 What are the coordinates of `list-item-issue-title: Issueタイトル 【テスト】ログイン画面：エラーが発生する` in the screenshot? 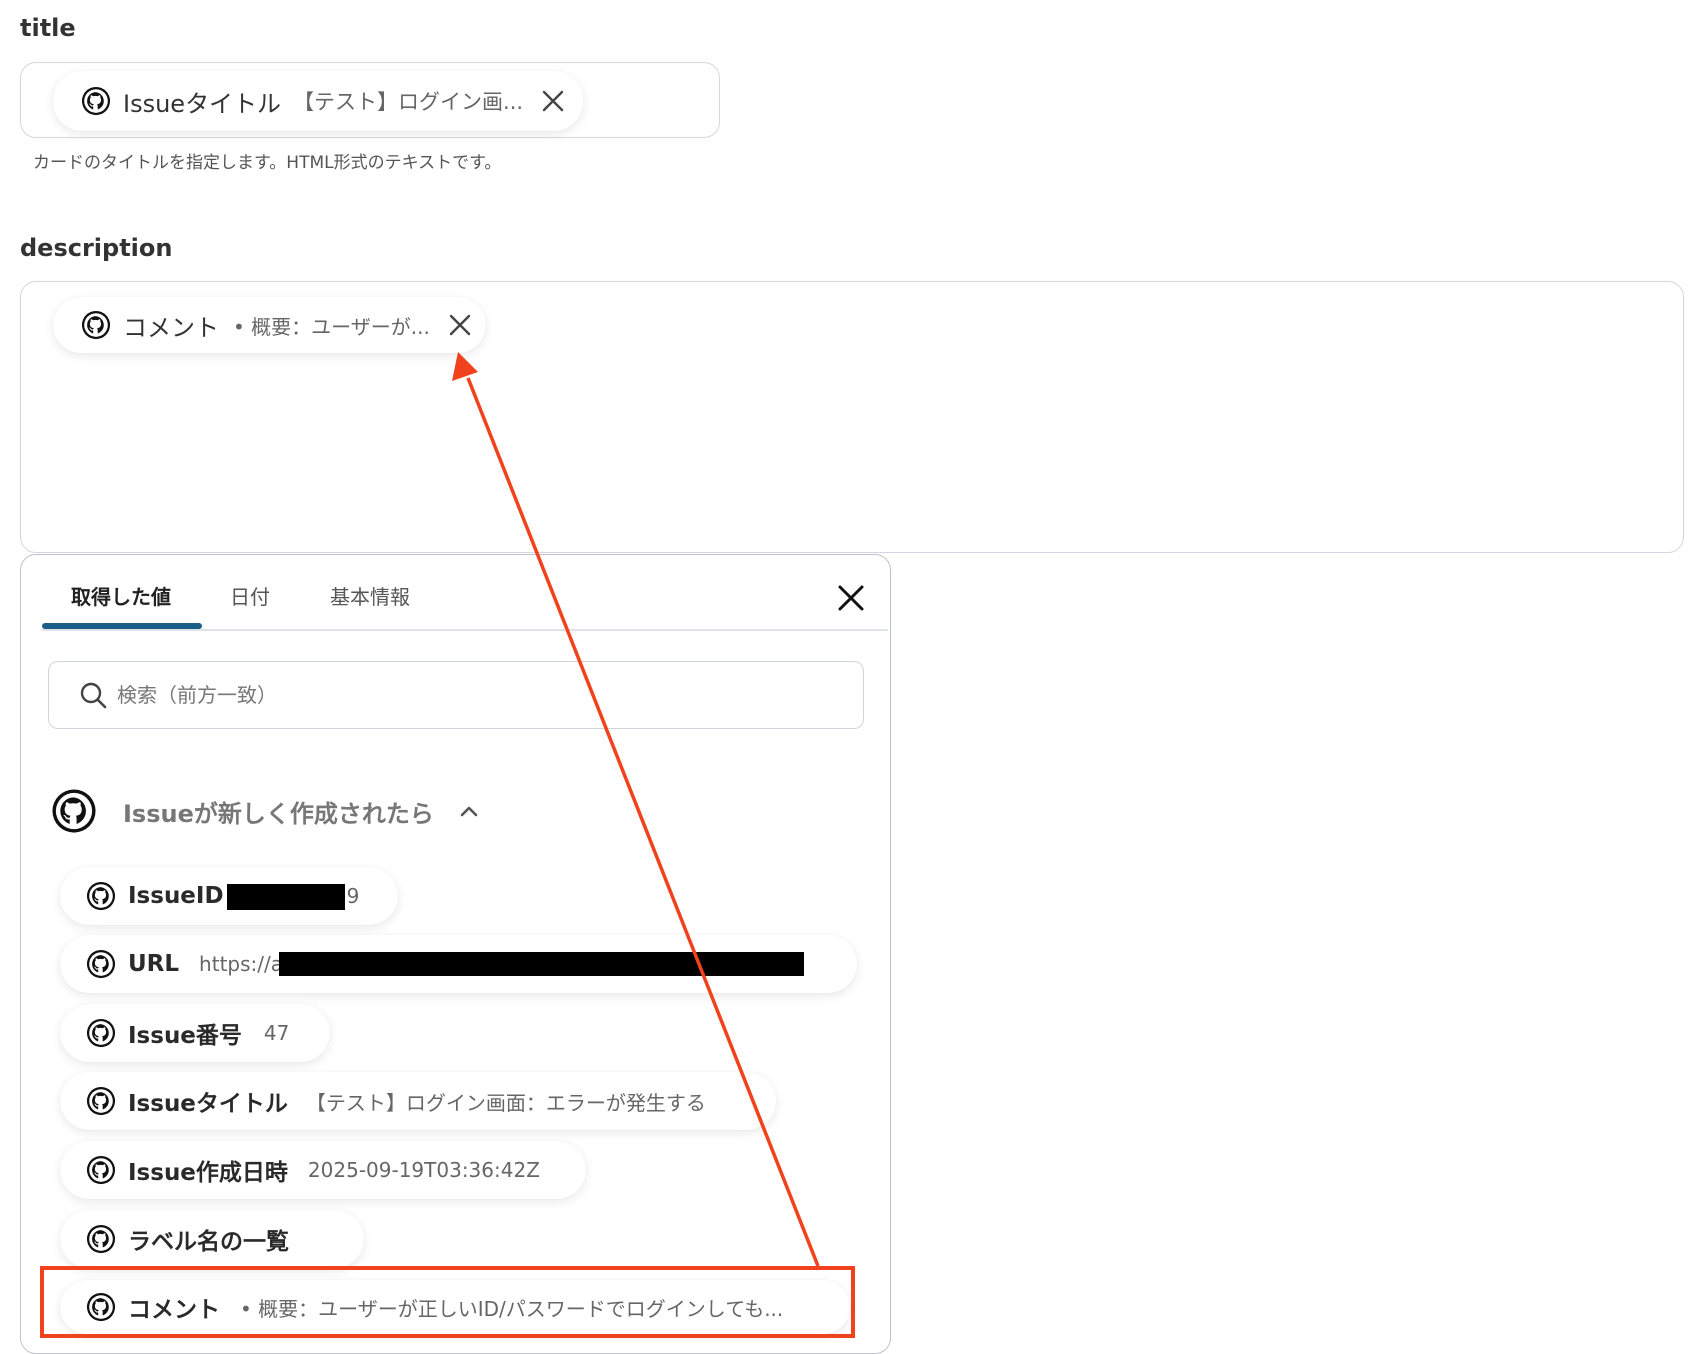 It's located at (418, 1101).